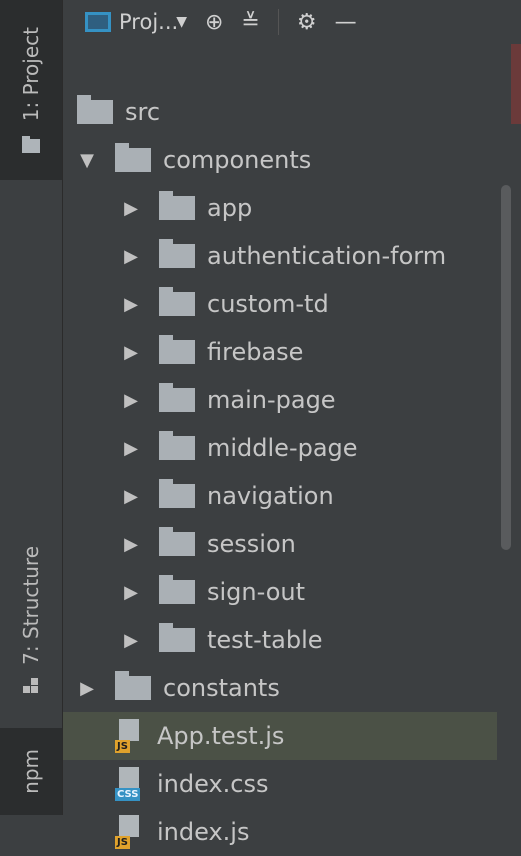 The image size is (521, 856). I want to click on locate-icon: ⊕, so click(214, 22).